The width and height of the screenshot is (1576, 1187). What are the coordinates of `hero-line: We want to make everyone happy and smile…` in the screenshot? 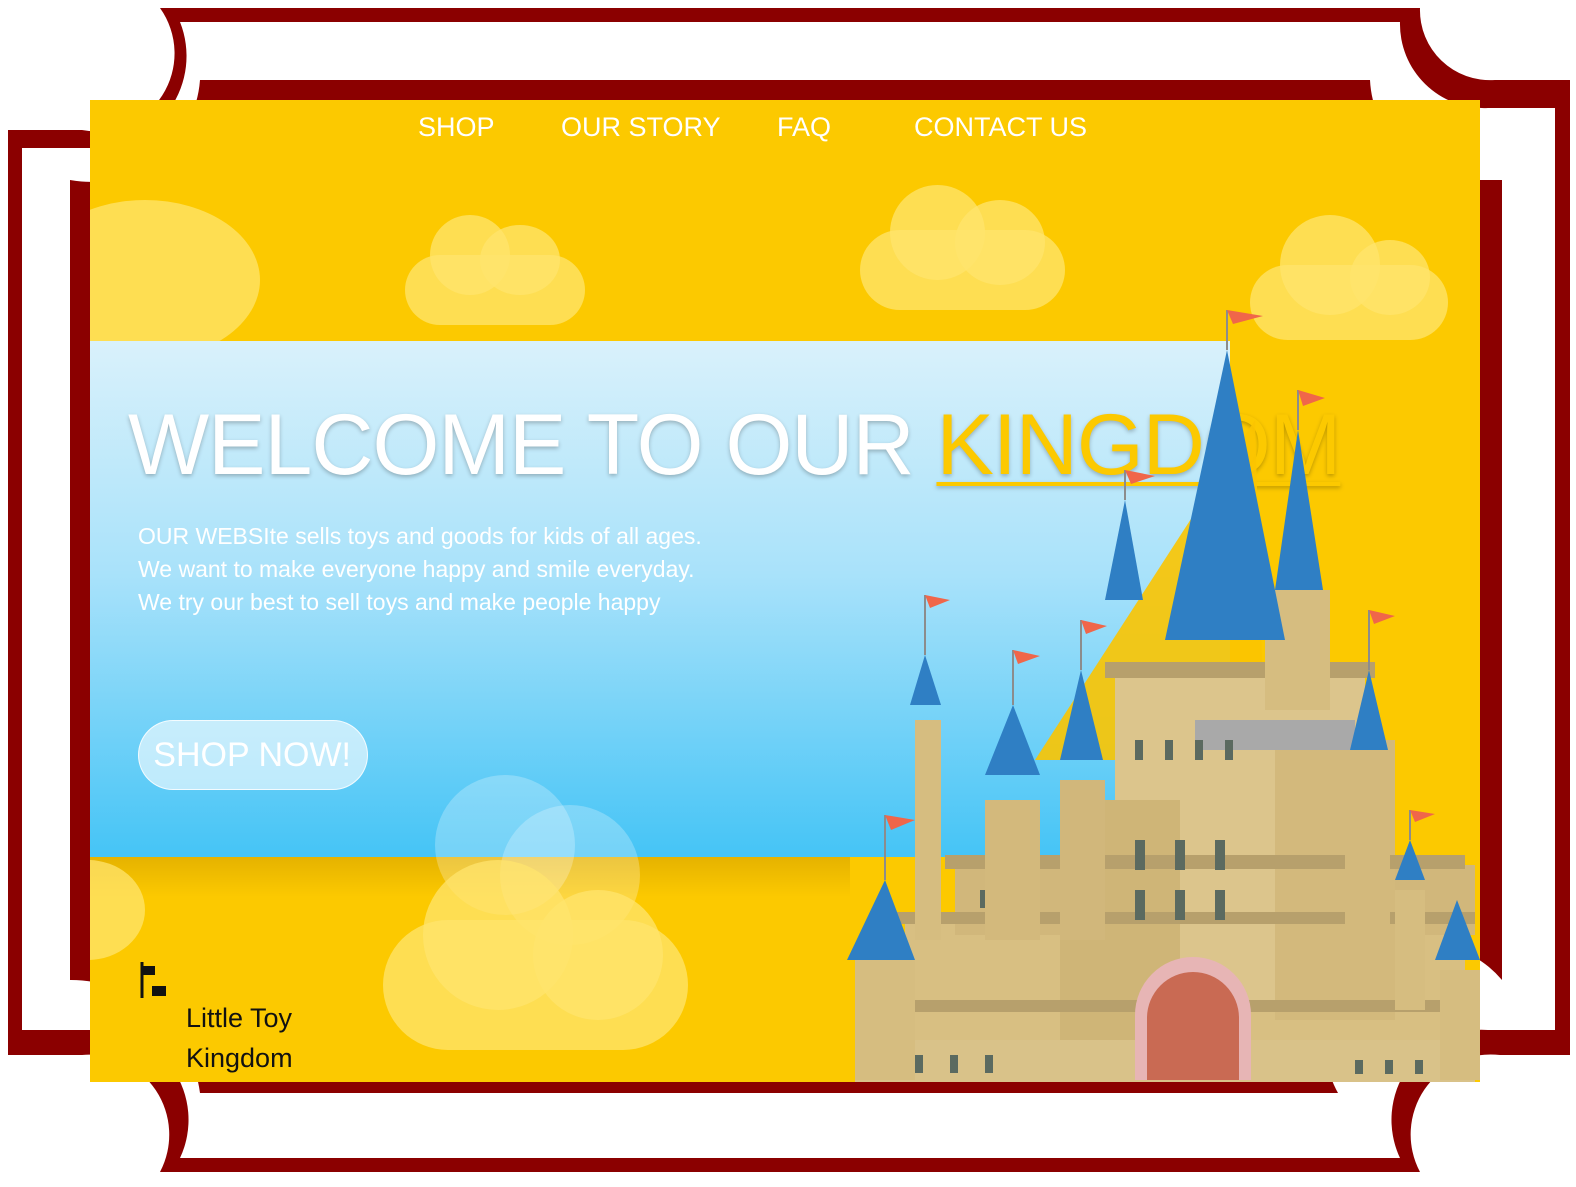 It's located at (416, 569).